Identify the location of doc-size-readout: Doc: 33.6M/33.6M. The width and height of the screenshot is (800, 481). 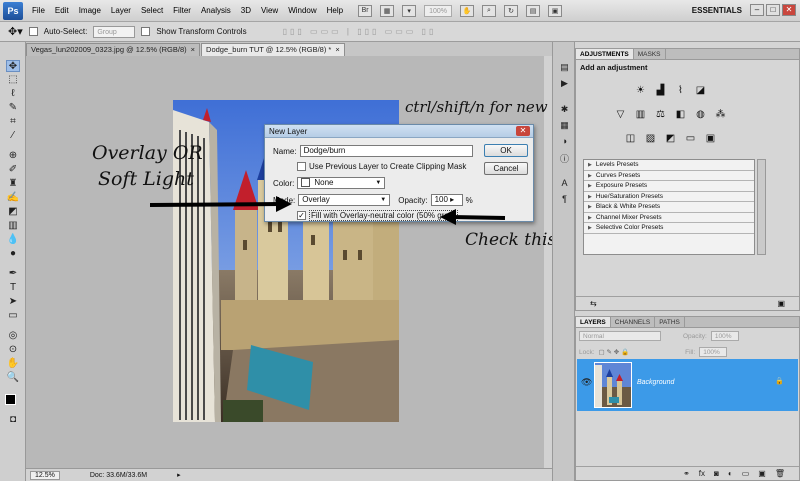
(118, 475).